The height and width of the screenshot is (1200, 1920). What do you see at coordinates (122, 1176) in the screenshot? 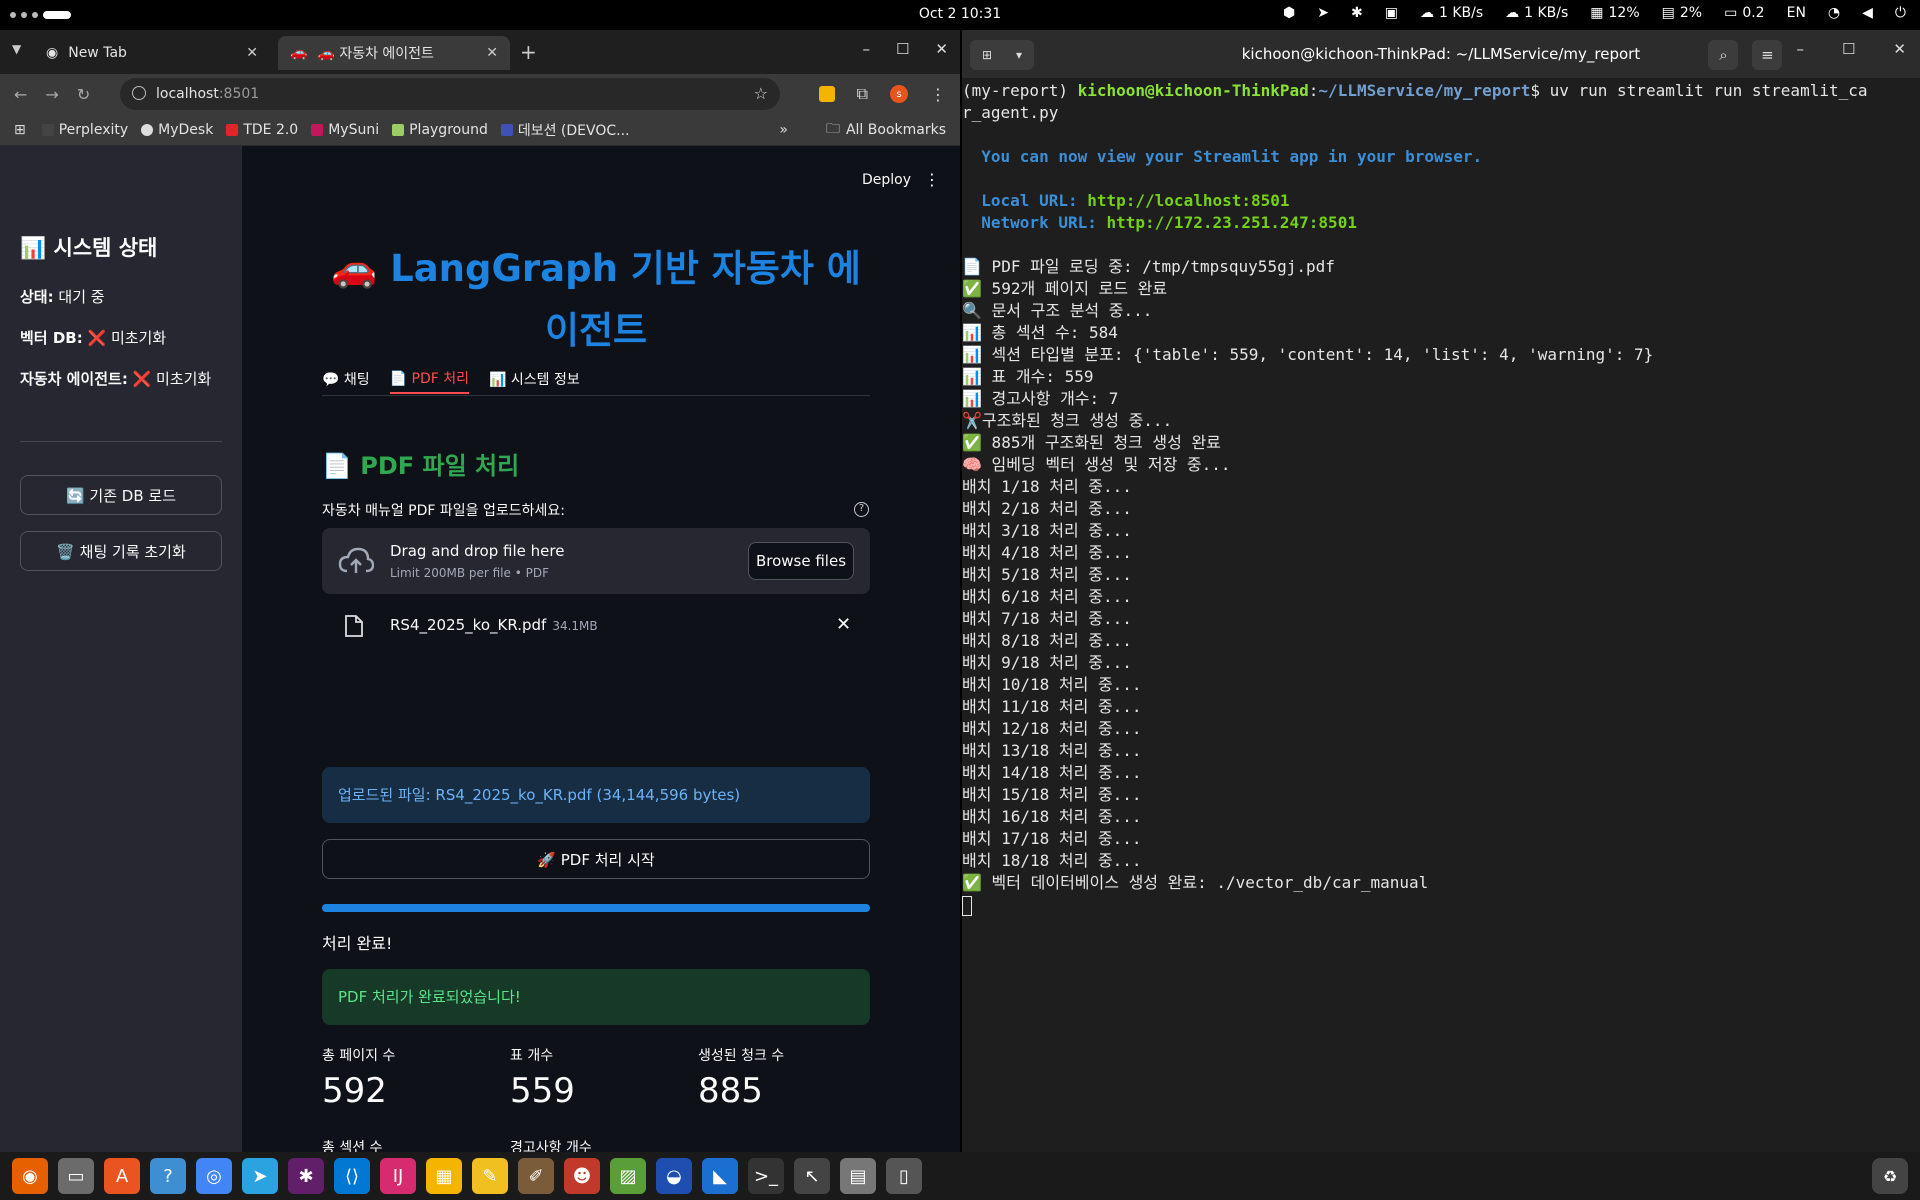
I see `app-center-icon: A` at bounding box center [122, 1176].